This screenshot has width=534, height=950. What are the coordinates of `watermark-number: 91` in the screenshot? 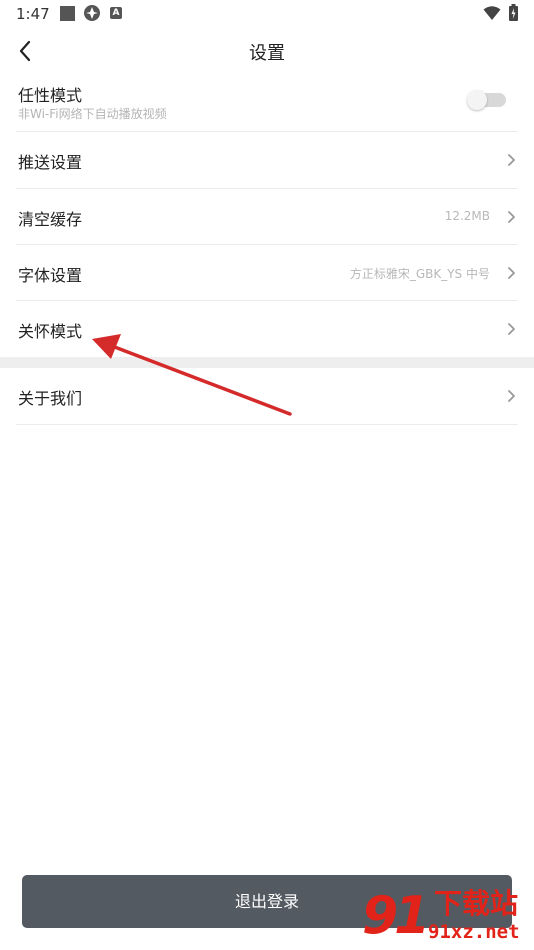 It's located at (396, 916).